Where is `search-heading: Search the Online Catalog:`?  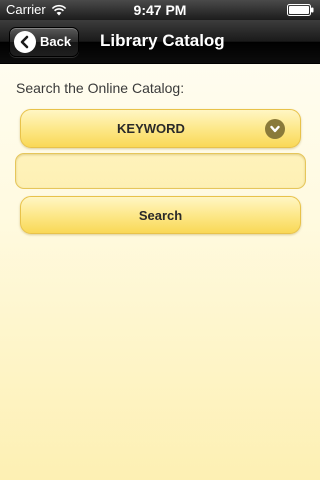 search-heading: Search the Online Catalog: is located at coordinates (100, 88).